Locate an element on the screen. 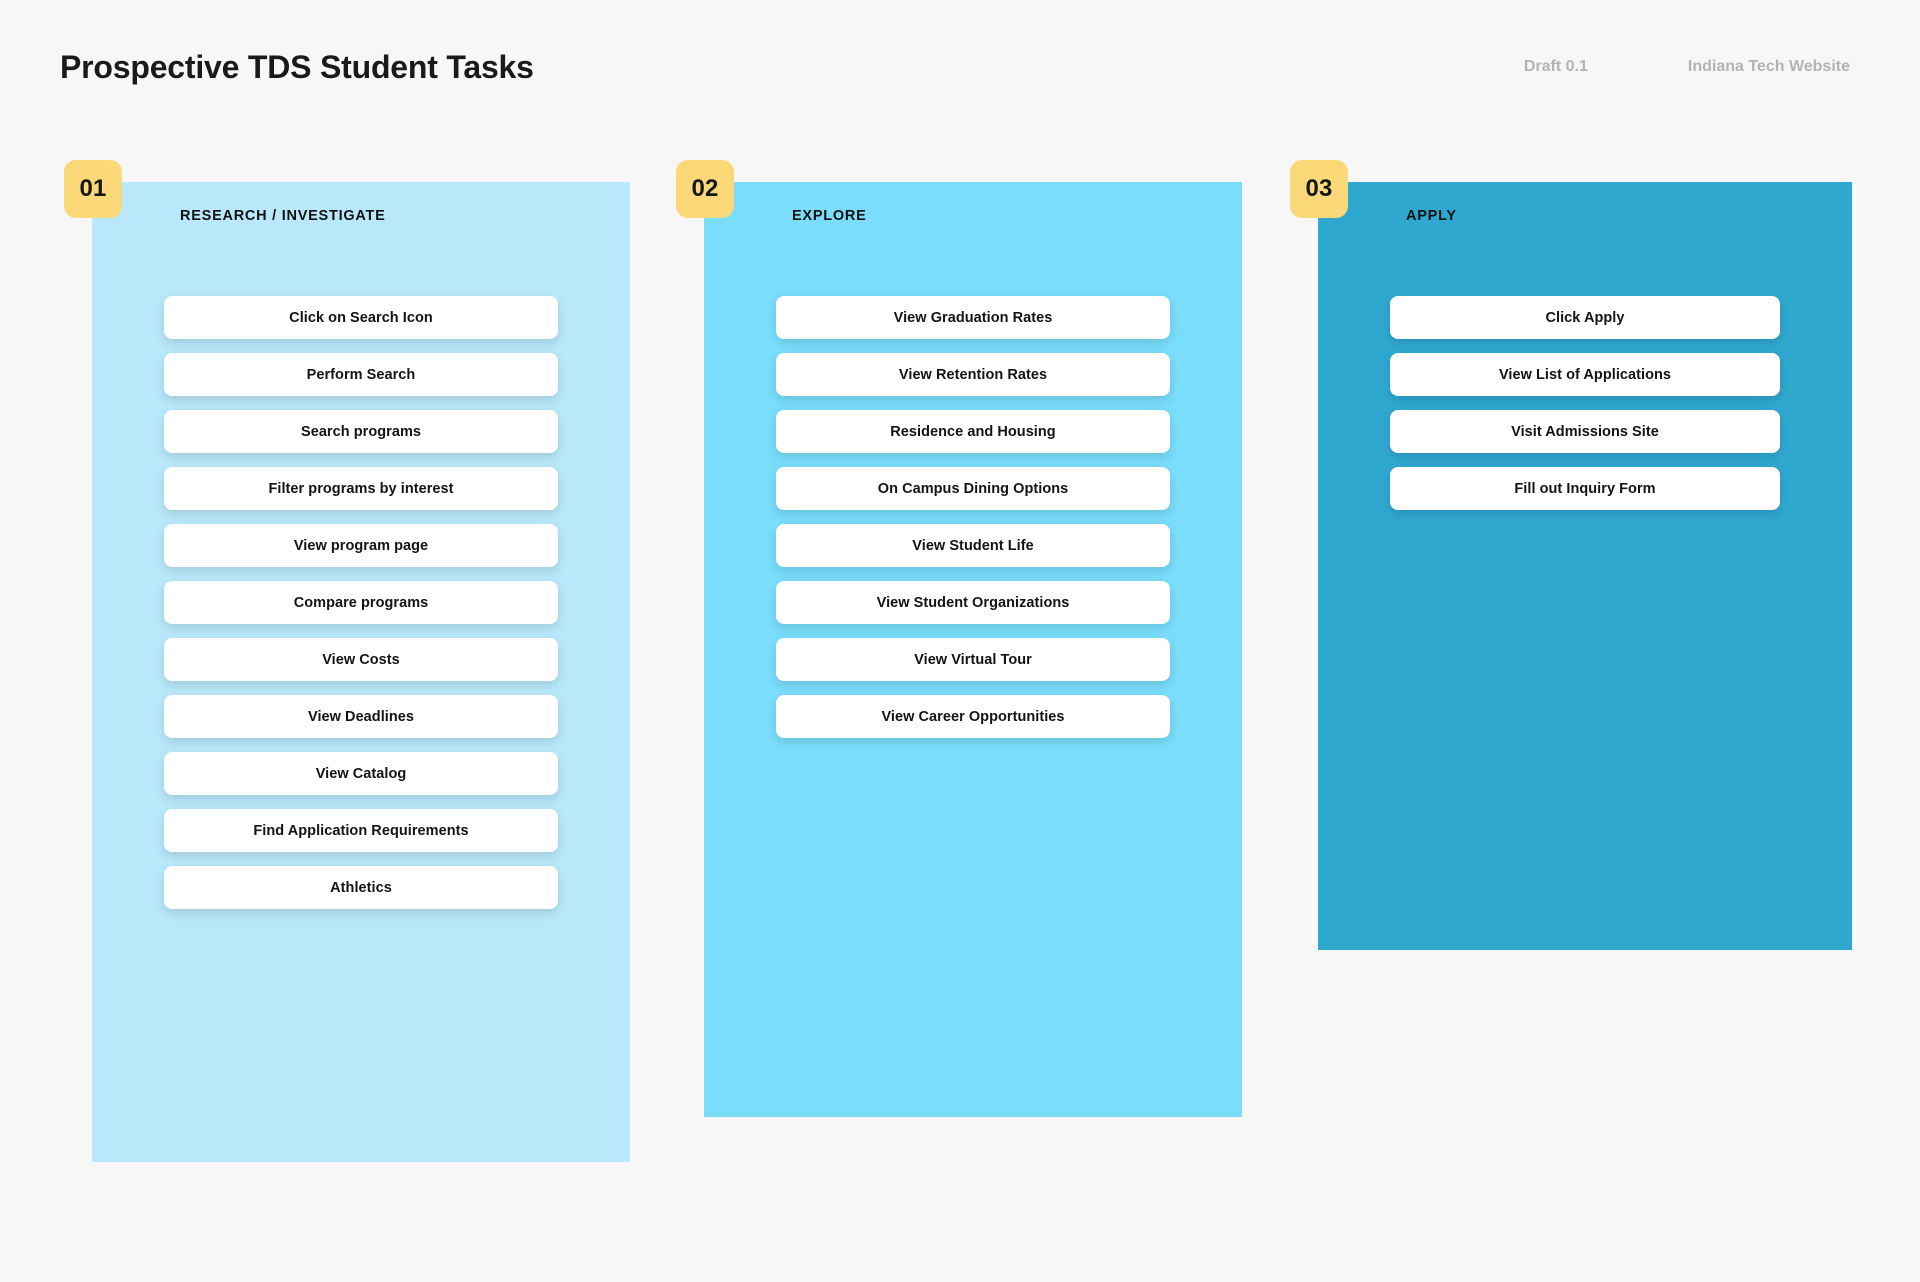 This screenshot has height=1282, width=1920. task-card: View Deadlines is located at coordinates (361, 716).